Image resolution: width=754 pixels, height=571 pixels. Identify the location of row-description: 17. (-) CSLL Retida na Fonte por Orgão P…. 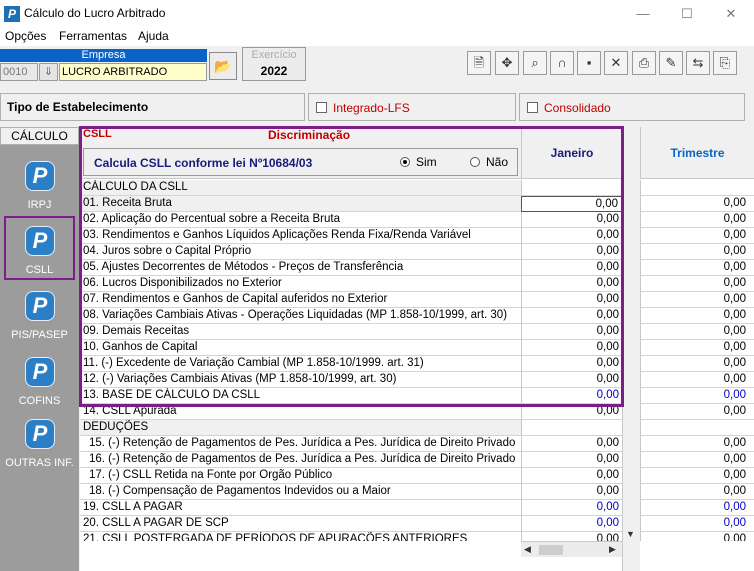
(300, 476).